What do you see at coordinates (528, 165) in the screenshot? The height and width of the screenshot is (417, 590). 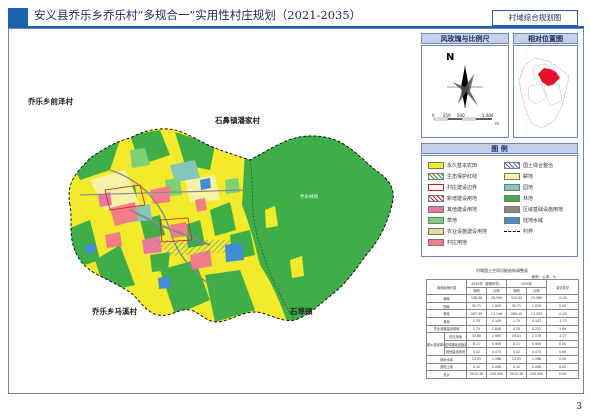 I see `legend-item-land-consolidation: 国土综合整治` at bounding box center [528, 165].